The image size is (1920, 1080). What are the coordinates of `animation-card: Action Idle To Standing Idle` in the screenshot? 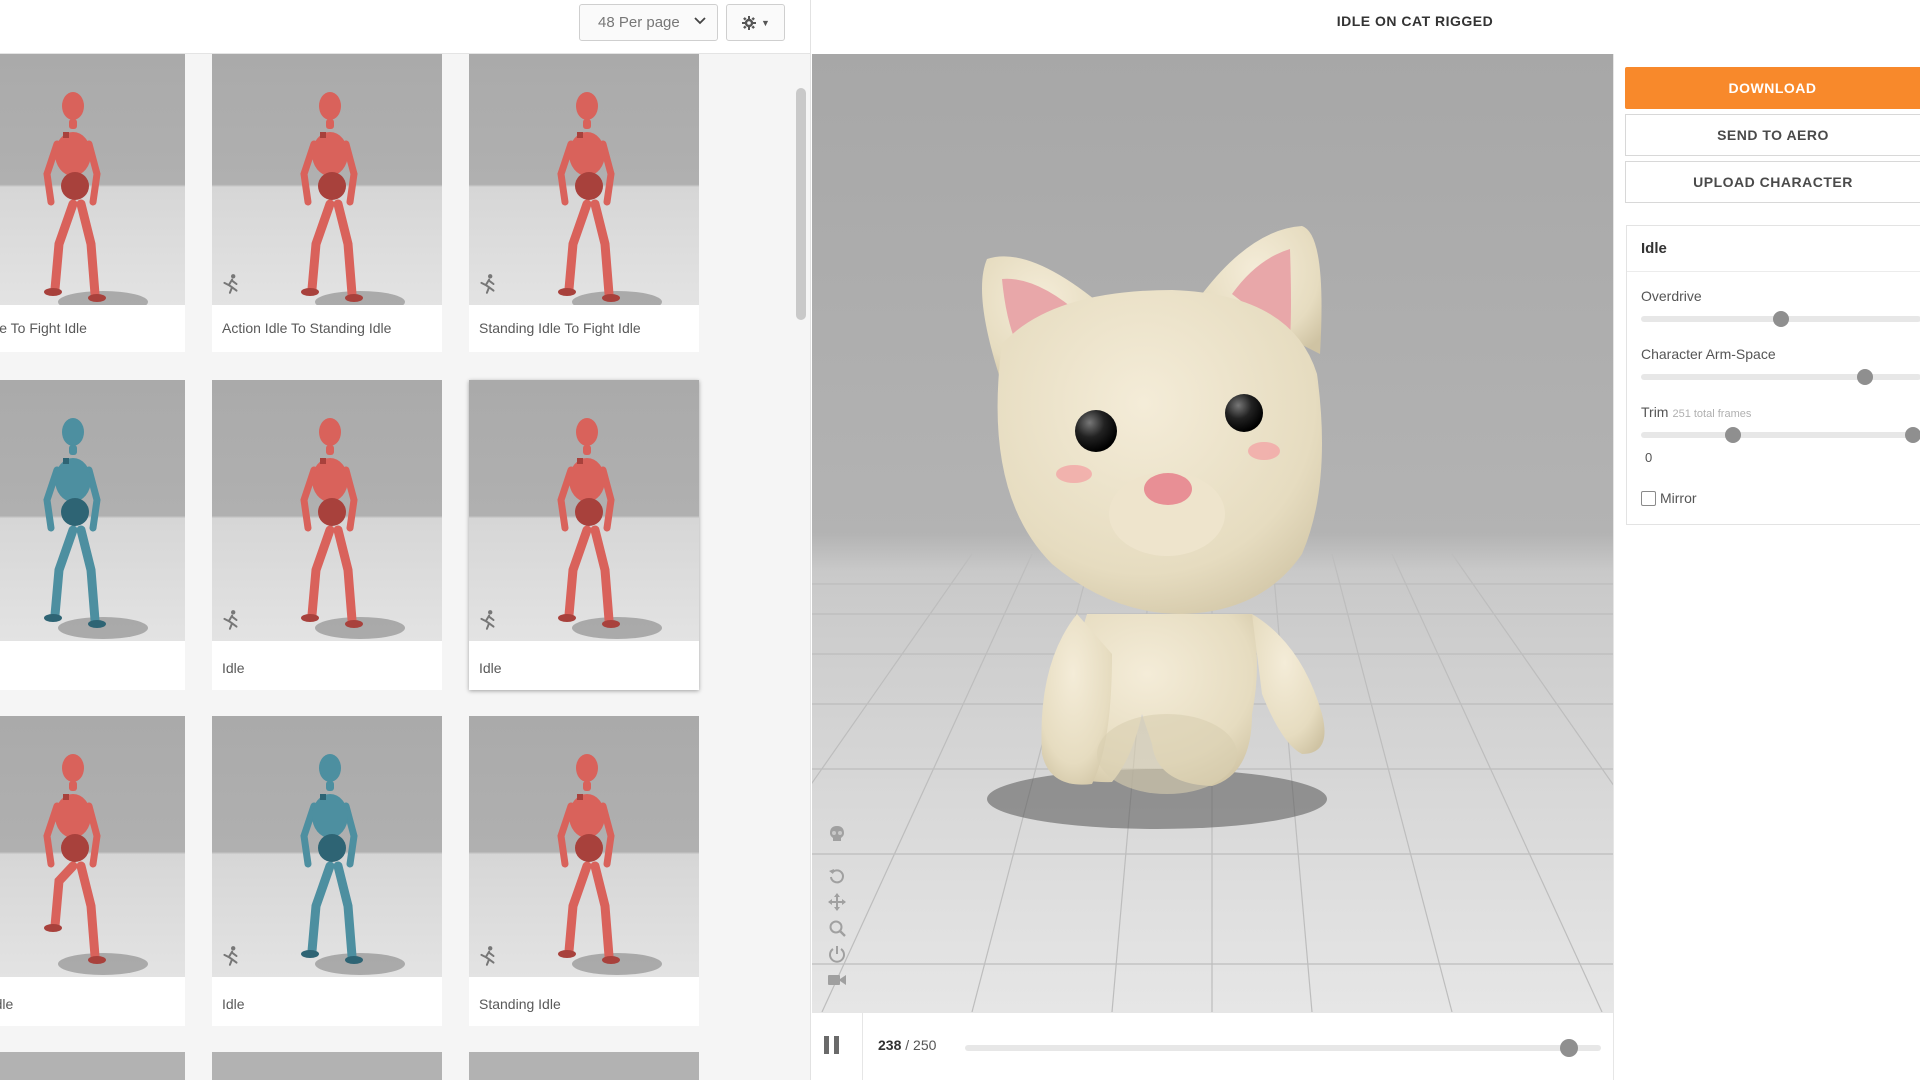 It's located at (327, 203).